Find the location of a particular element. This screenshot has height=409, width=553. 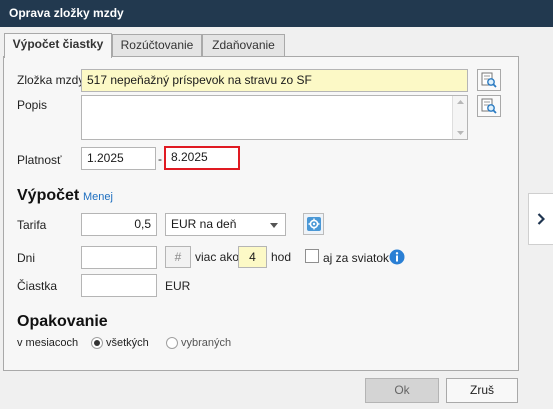

tab-zdanovanie: Zdaňovanie is located at coordinates (243, 45).